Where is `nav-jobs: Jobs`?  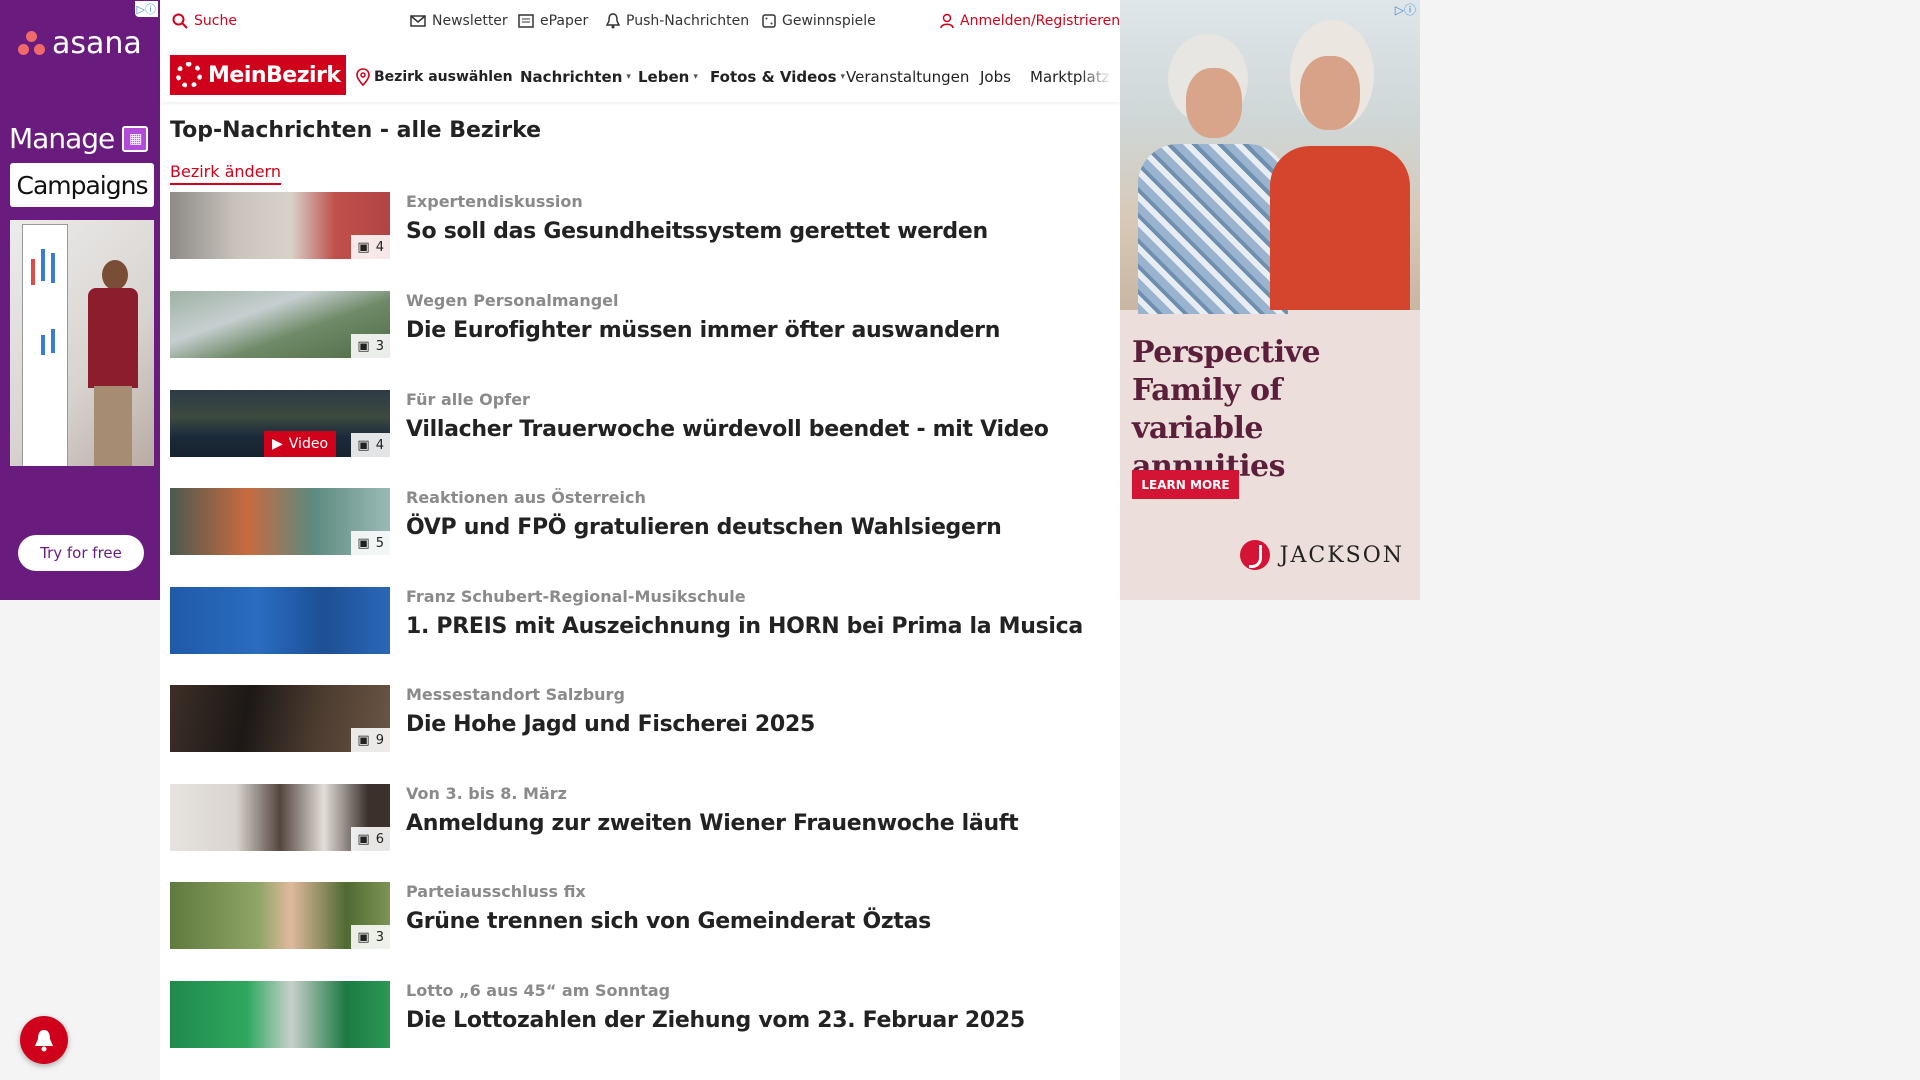 nav-jobs: Jobs is located at coordinates (995, 77).